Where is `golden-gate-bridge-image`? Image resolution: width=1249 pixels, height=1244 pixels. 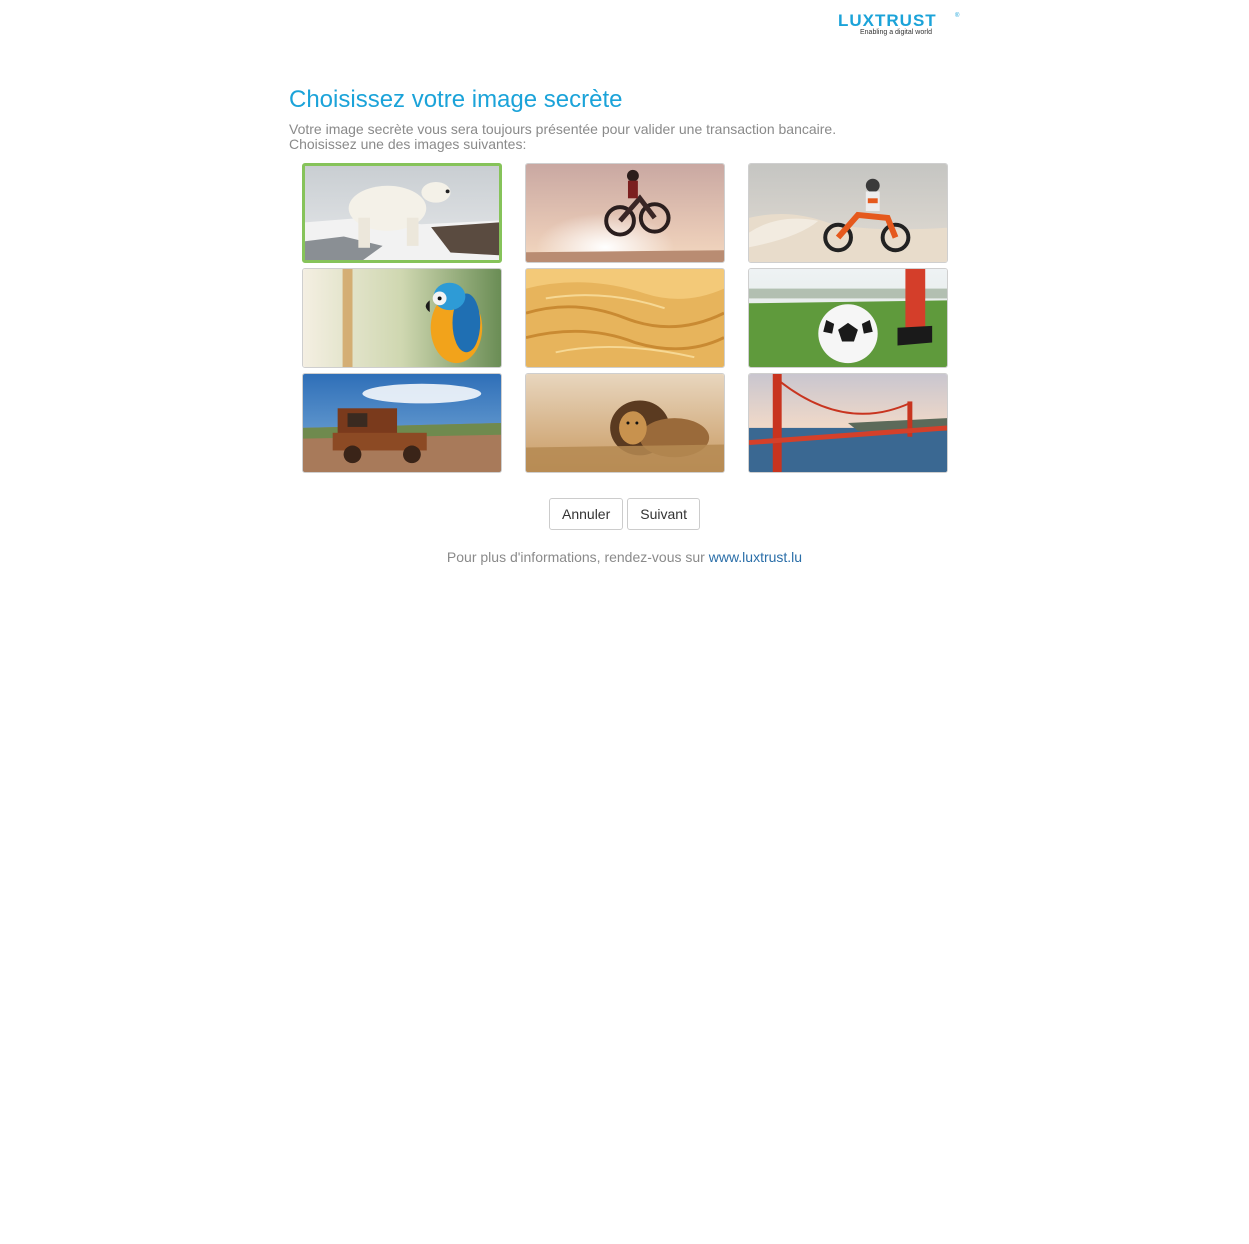
golden-gate-bridge-image is located at coordinates (848, 423).